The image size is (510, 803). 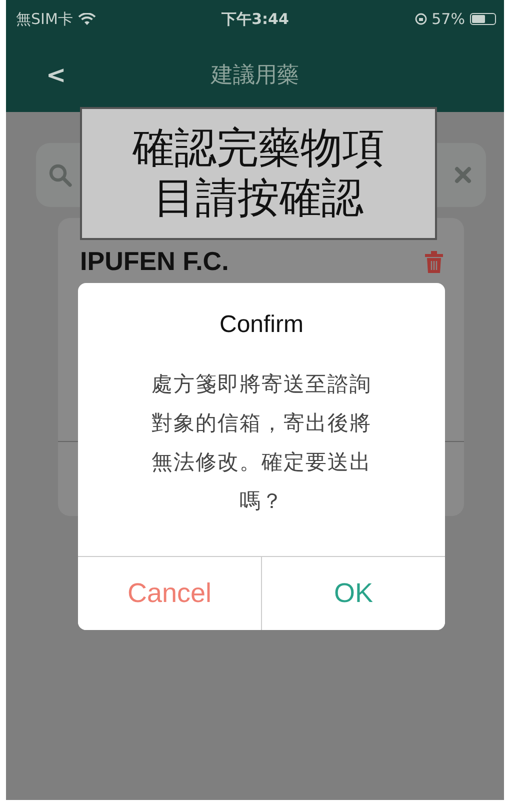 I want to click on status-time: 下午3:44, so click(x=255, y=19).